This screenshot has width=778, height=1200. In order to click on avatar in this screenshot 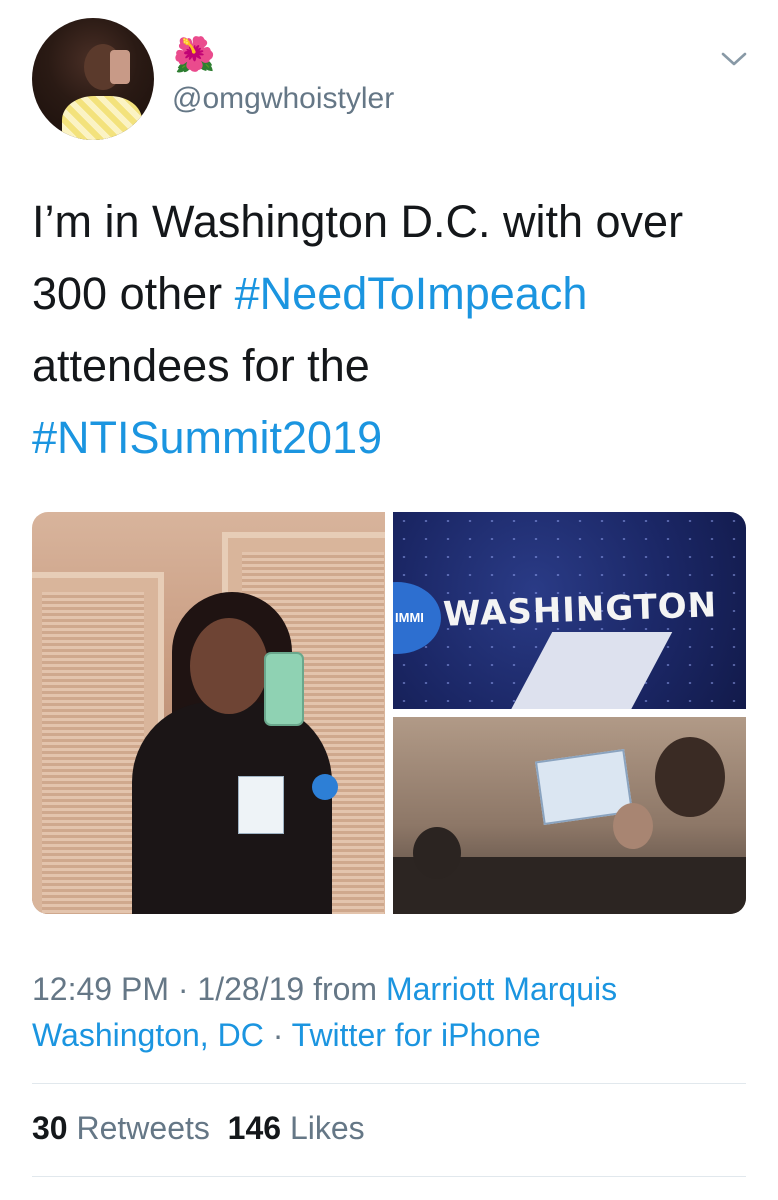, I will do `click(93, 79)`.